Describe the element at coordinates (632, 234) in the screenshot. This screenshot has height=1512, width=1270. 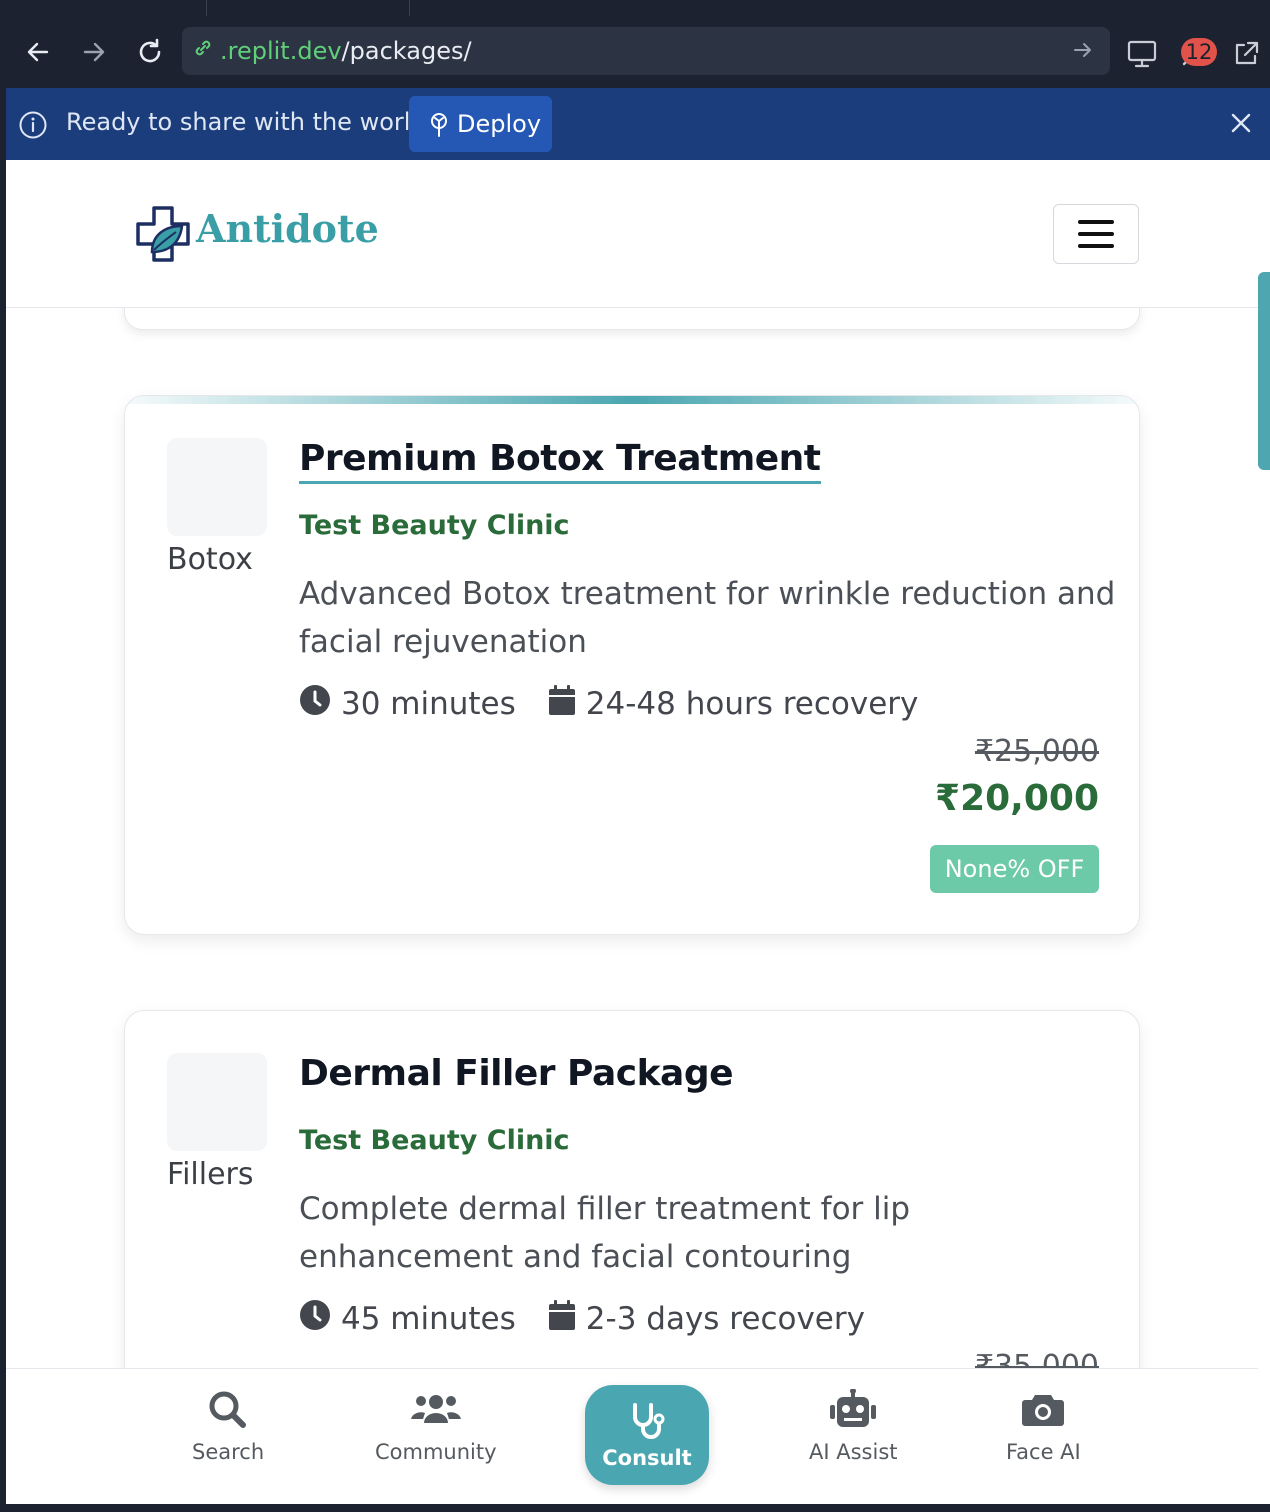
I see `site-header: Antidote` at that location.